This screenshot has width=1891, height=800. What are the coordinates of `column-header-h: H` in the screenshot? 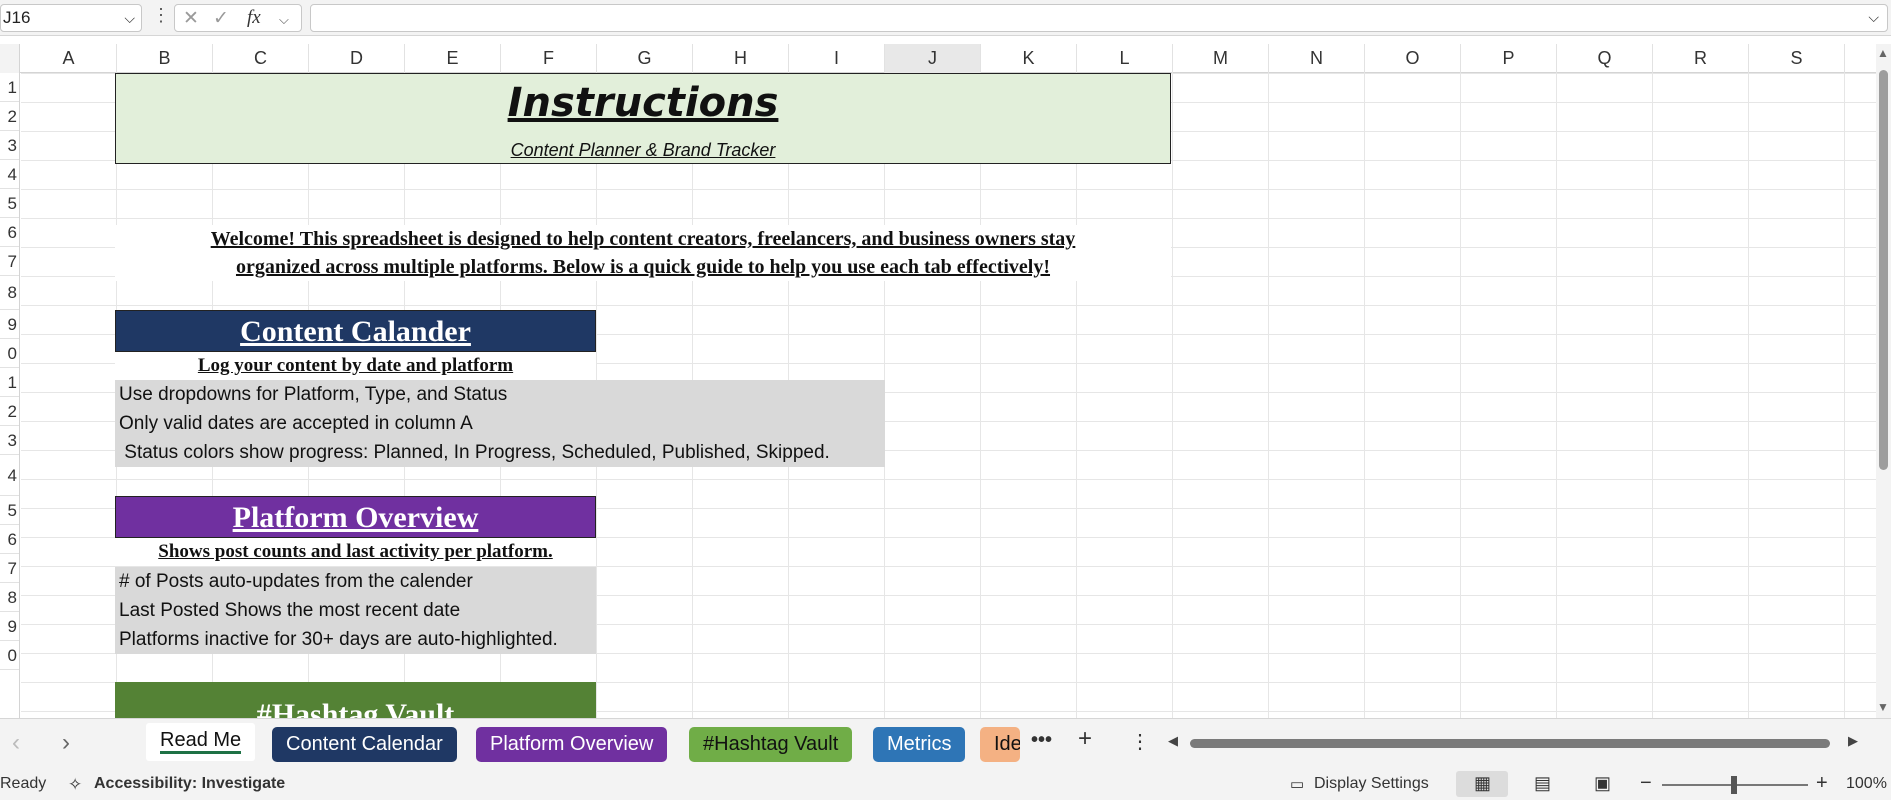 It's located at (741, 58).